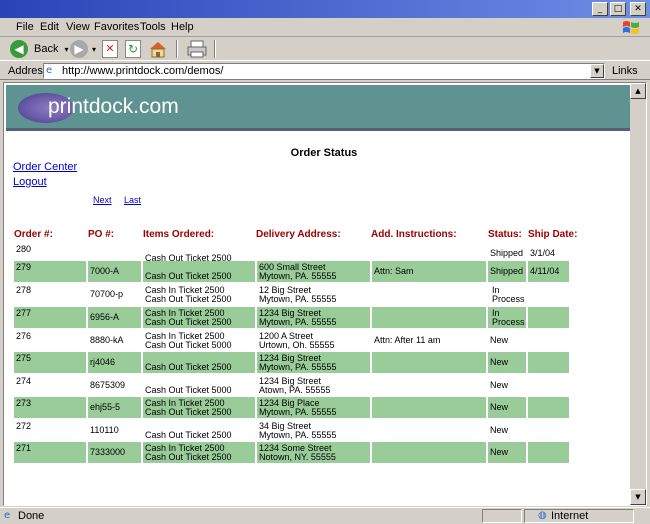 This screenshot has height=524, width=650. I want to click on delivery-address-cell: 12 Big Street Mytown, PA. 55555, so click(313, 294).